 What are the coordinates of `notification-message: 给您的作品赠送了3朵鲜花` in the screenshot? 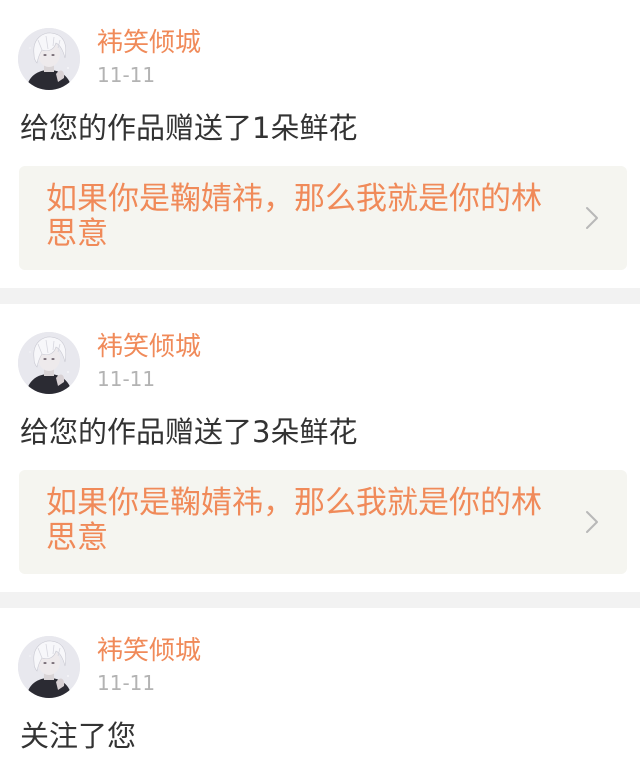 It's located at (189, 432).